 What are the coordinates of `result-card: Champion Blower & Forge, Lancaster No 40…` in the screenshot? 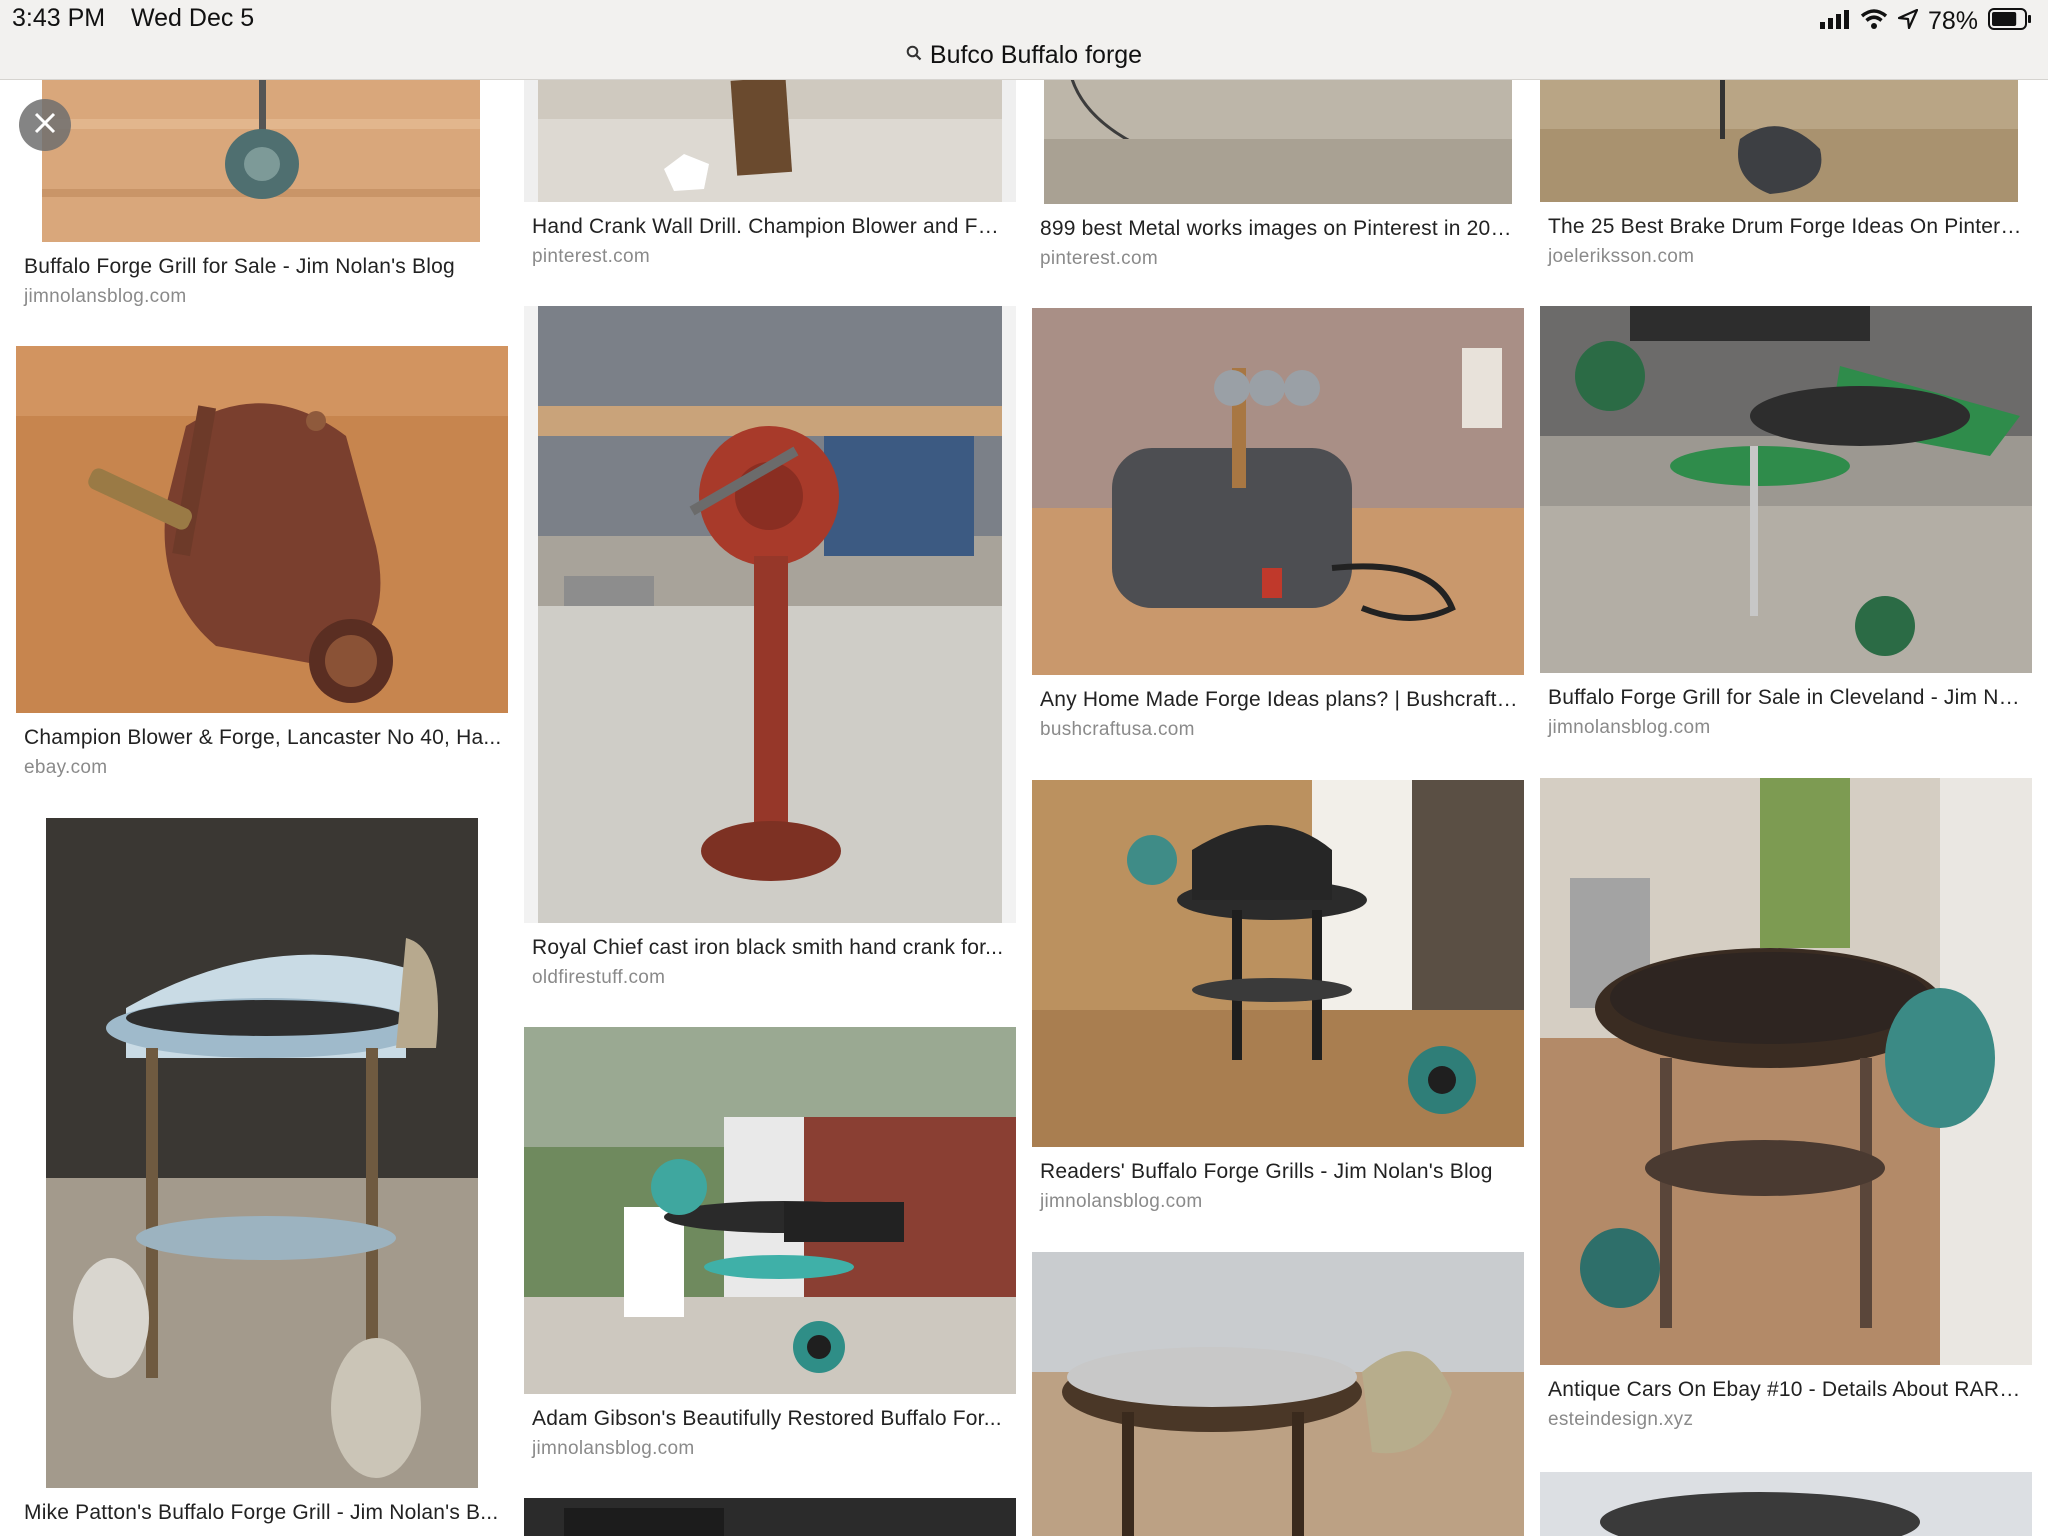 It's located at (262, 571).